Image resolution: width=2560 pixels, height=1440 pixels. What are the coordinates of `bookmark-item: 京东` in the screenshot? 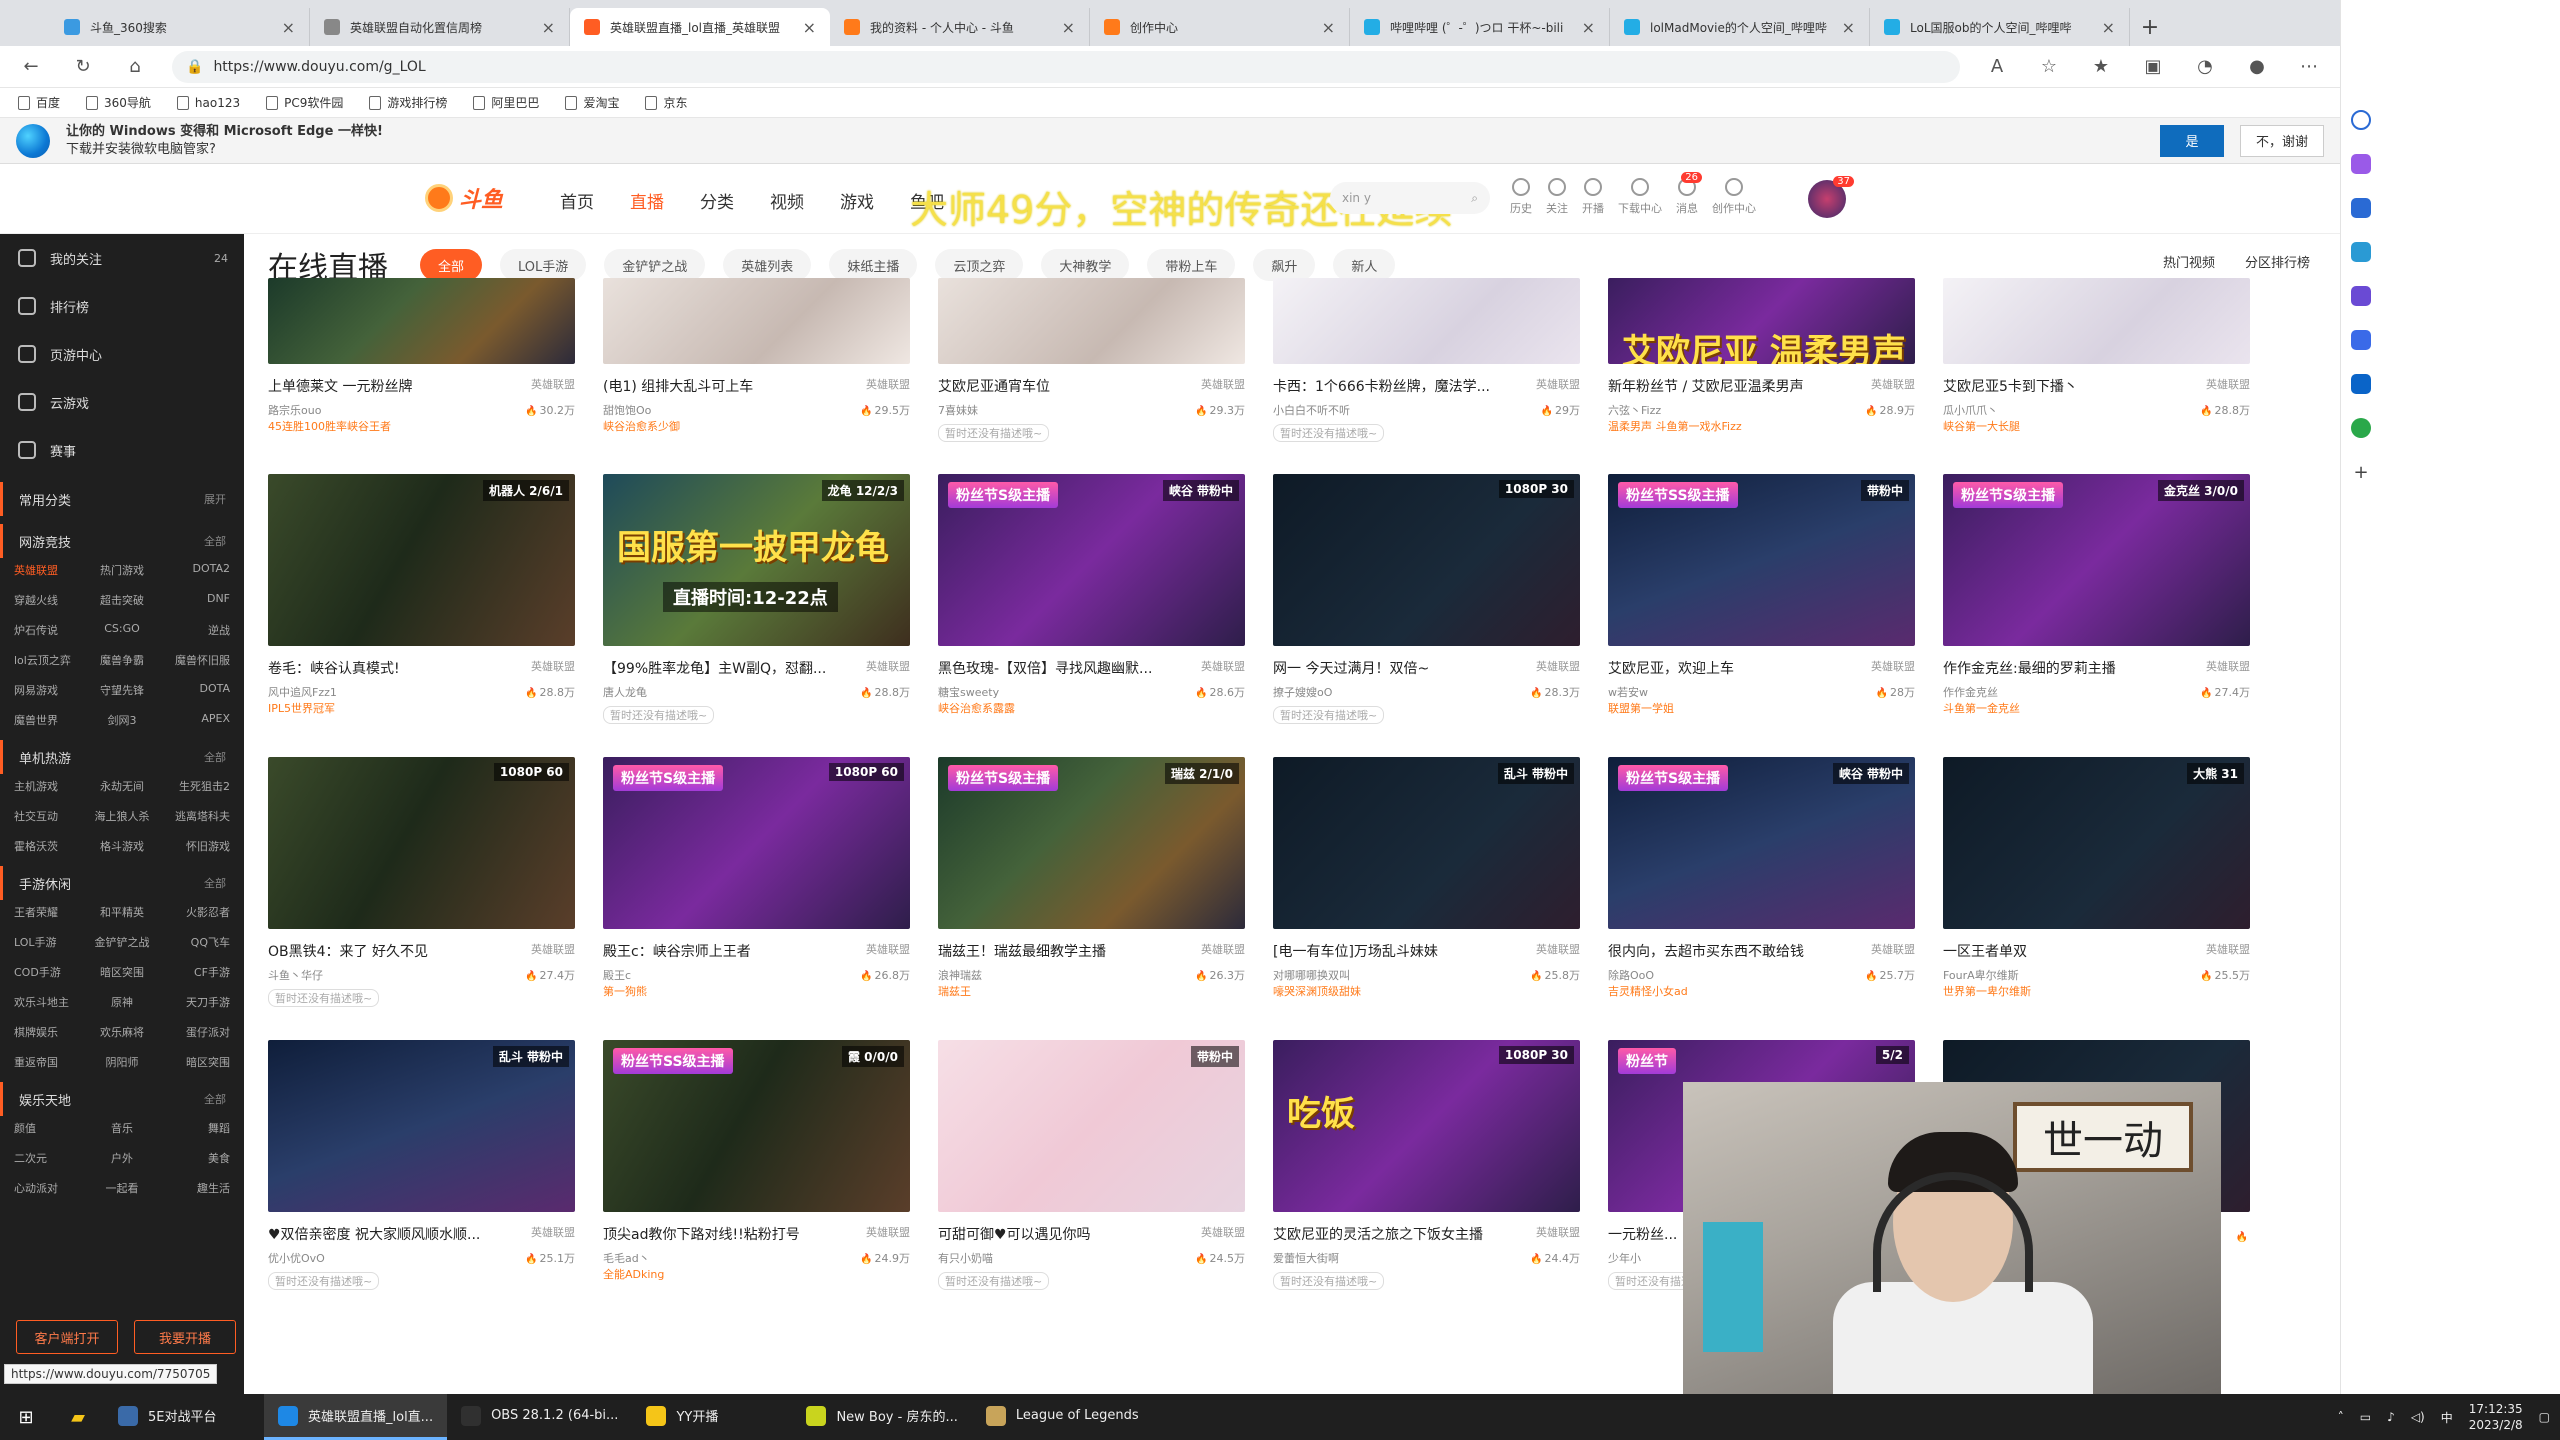 It's located at (666, 102).